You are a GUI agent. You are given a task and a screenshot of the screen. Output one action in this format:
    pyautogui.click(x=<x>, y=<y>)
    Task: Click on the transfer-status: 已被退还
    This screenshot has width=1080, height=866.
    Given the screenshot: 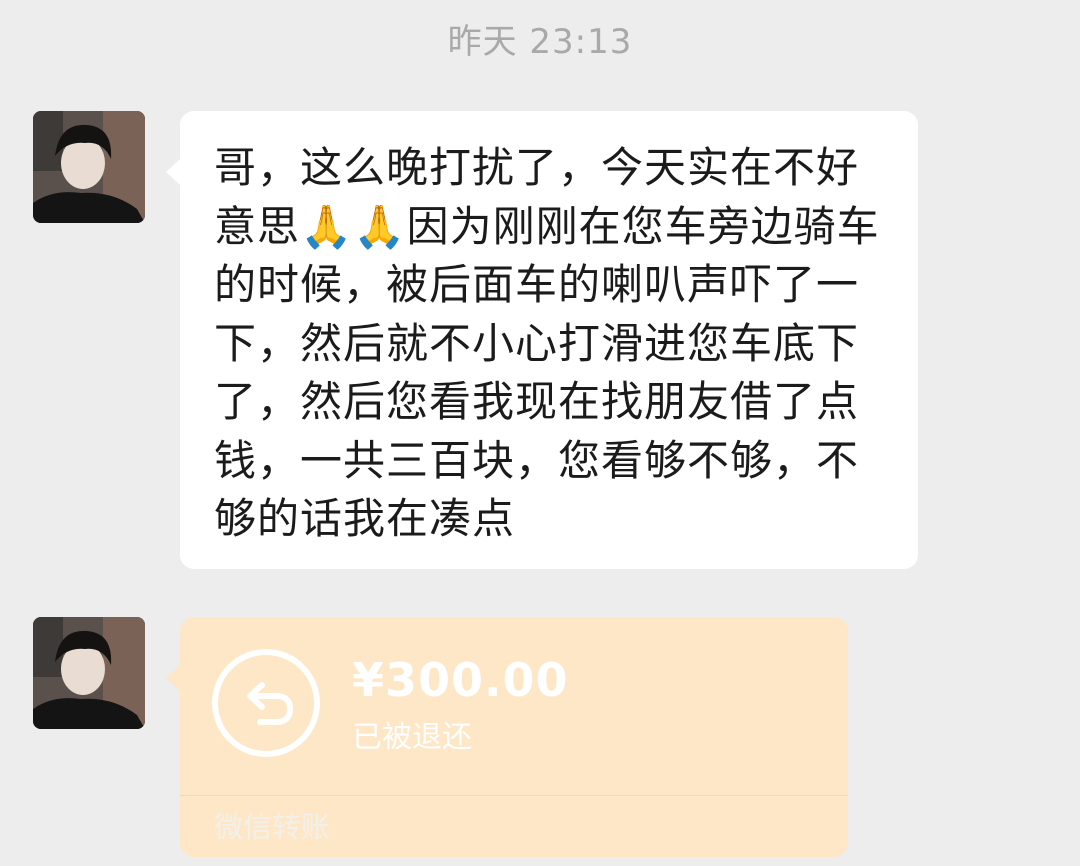 What is the action you would take?
    pyautogui.click(x=412, y=737)
    